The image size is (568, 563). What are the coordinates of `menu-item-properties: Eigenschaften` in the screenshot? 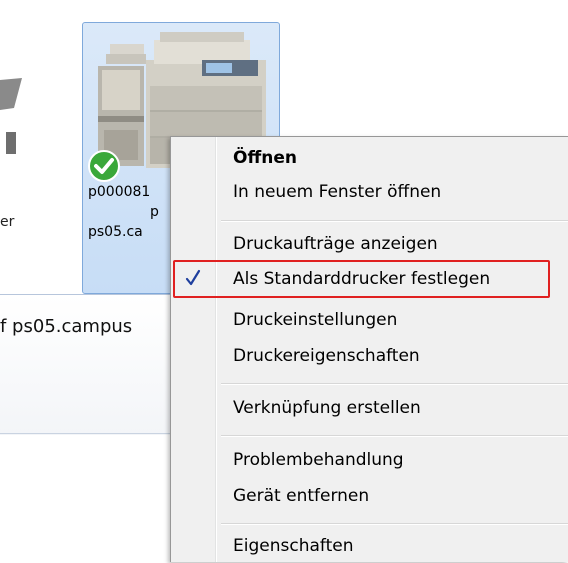 It's located at (392, 546).